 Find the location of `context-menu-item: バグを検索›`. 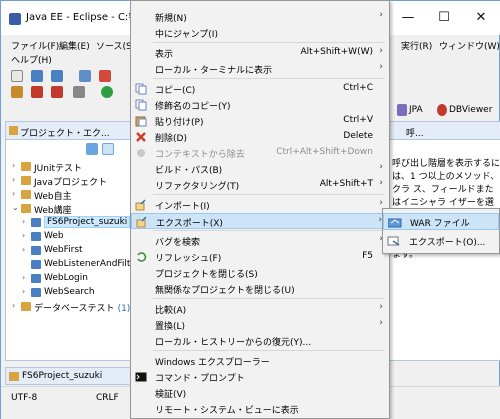

context-menu-item: バグを検索› is located at coordinates (260, 241).